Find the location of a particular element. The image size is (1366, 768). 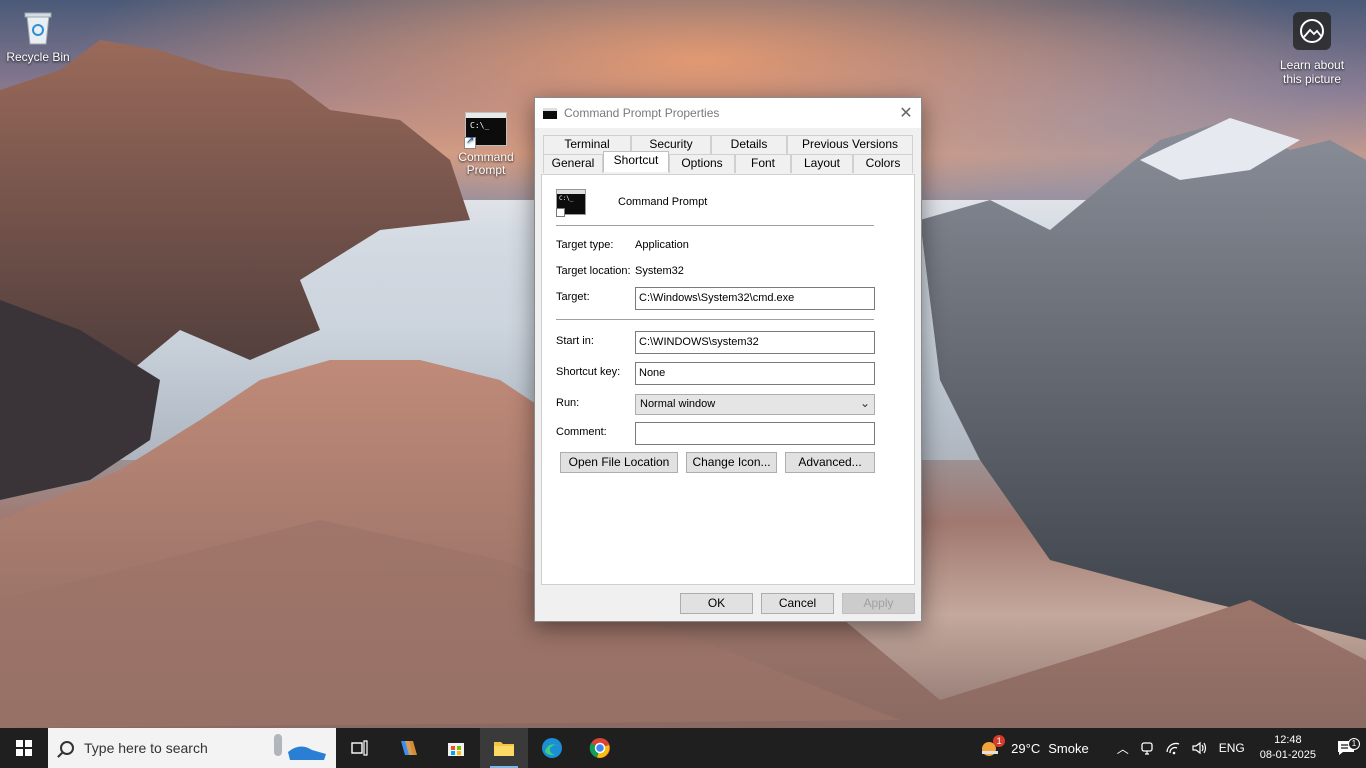

recycle-bin-icon is located at coordinates (38, 27).